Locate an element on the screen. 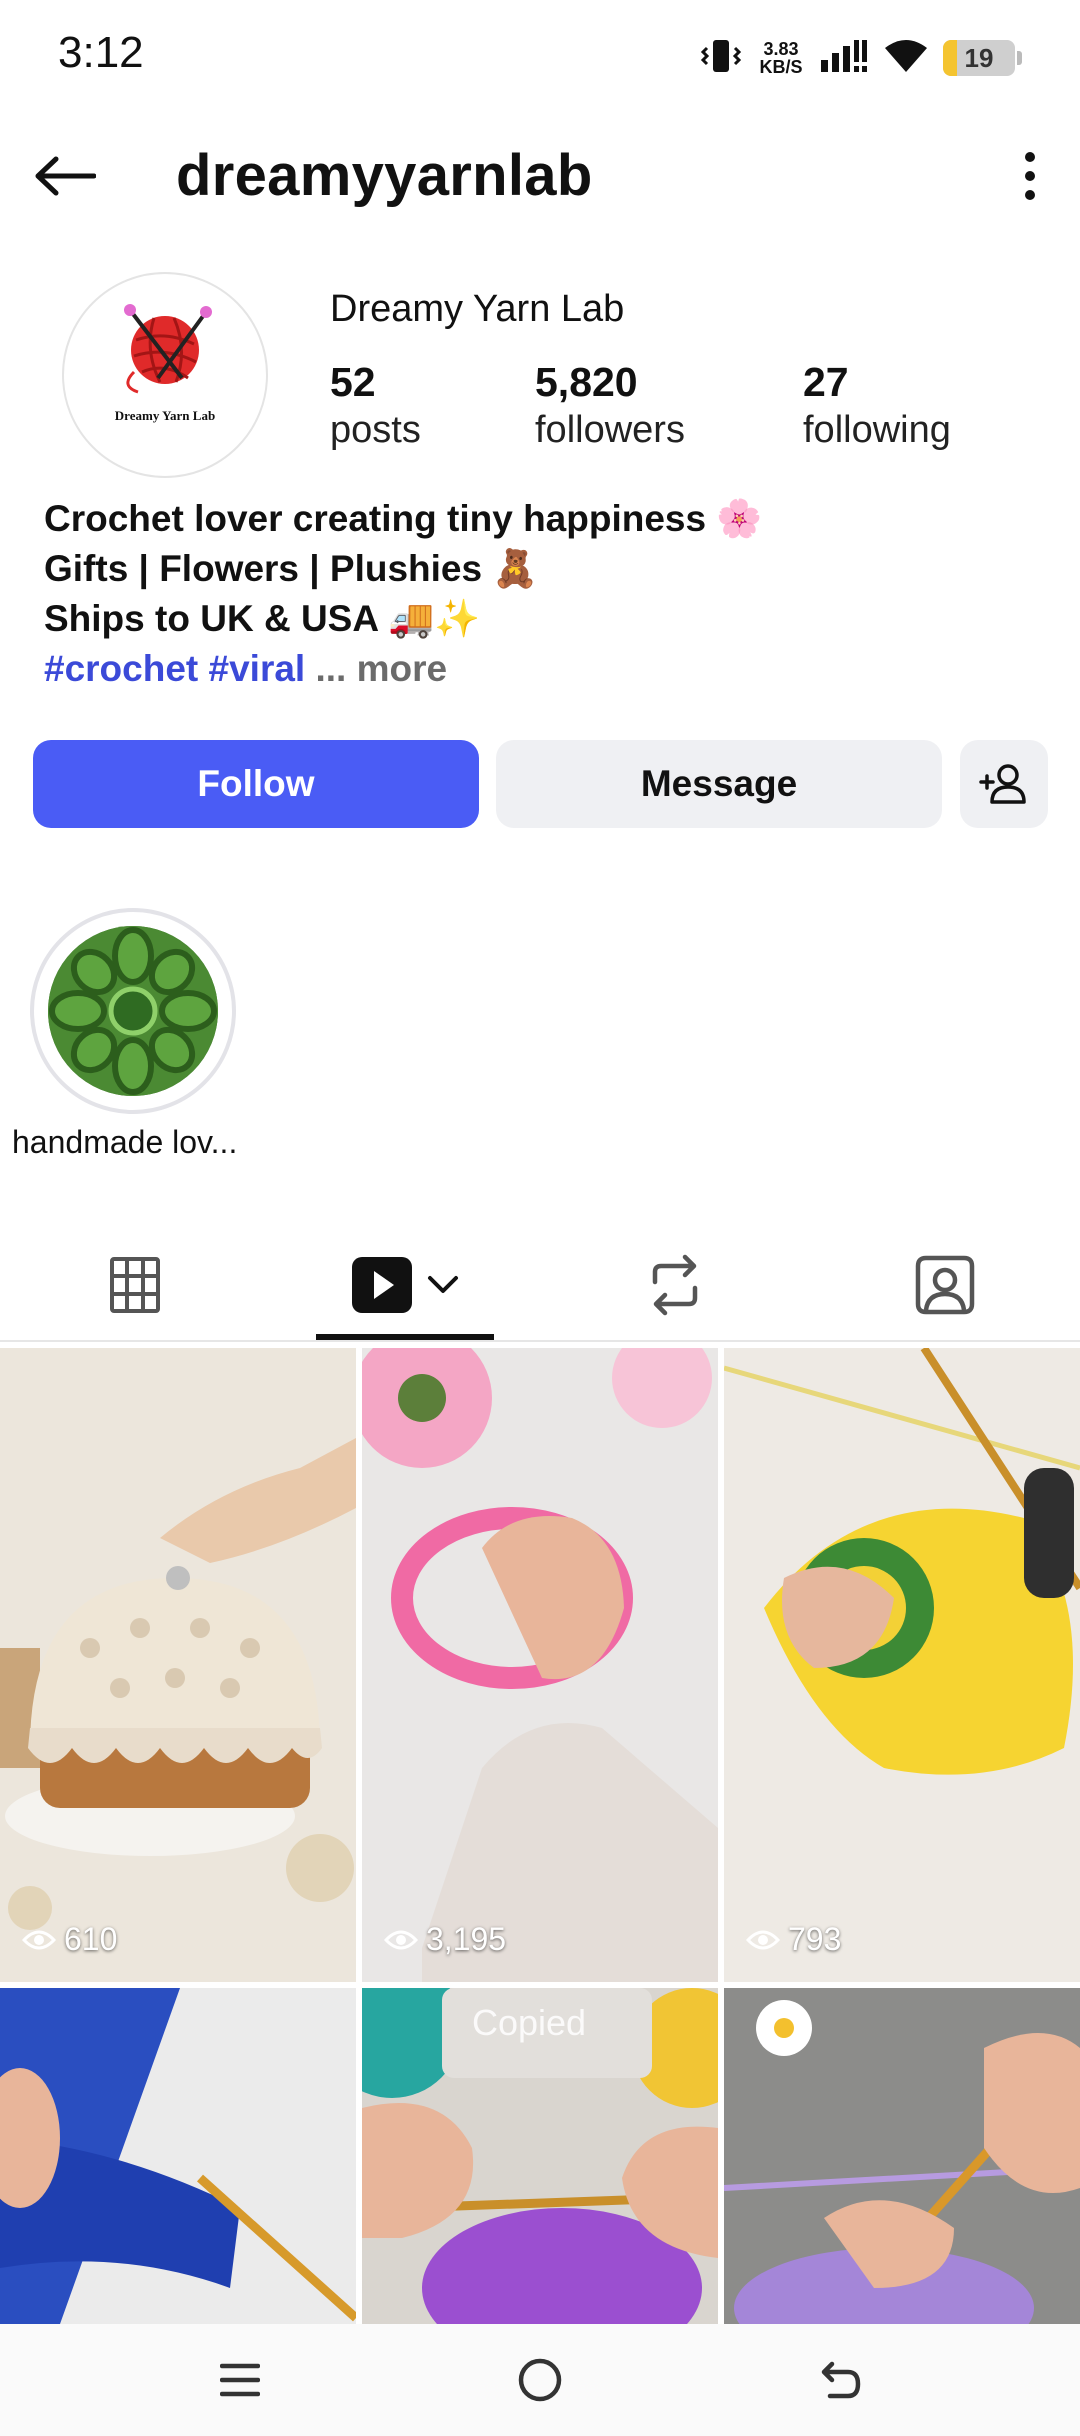 Image resolution: width=1080 pixels, height=2436 pixels. wifi-icon is located at coordinates (906, 58).